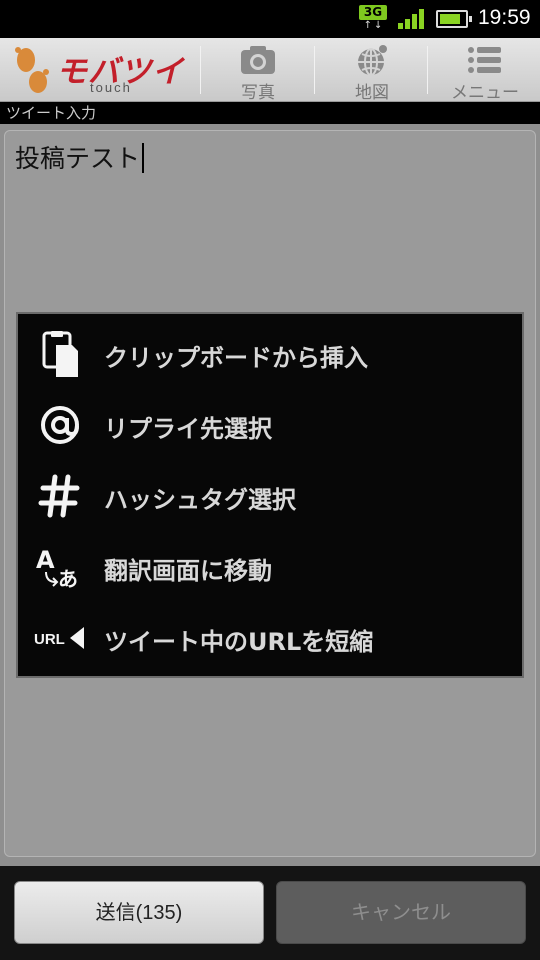 This screenshot has height=960, width=540. Describe the element at coordinates (103, 70) in the screenshot. I see `app-logo: モバツイ touch` at that location.